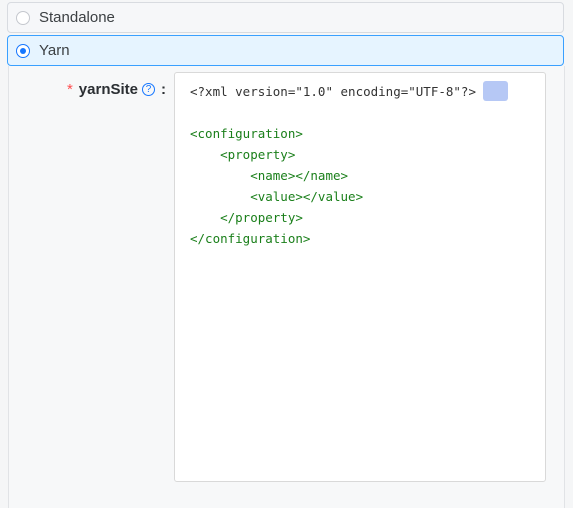 The height and width of the screenshot is (508, 573). Describe the element at coordinates (54, 50) in the screenshot. I see `radio-label-yarn: Yarn` at that location.